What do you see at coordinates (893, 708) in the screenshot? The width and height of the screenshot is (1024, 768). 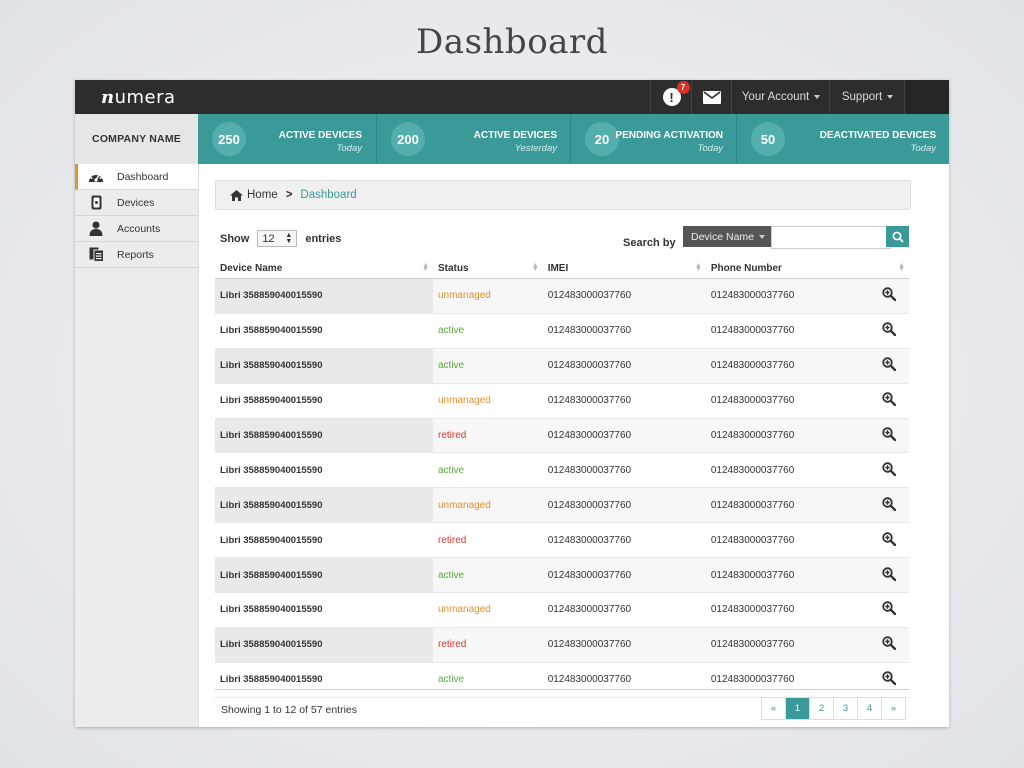 I see `pagination-next: »` at bounding box center [893, 708].